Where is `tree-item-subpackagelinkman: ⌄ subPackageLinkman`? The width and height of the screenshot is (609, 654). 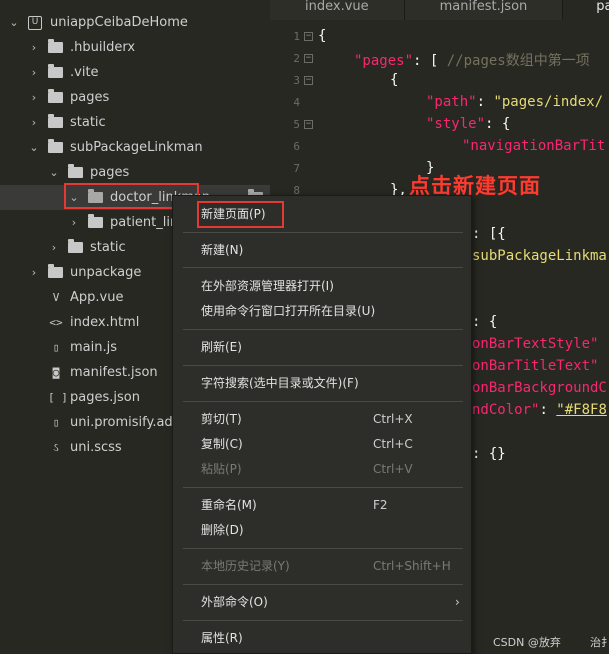 tree-item-subpackagelinkman: ⌄ subPackageLinkman is located at coordinates (135, 147).